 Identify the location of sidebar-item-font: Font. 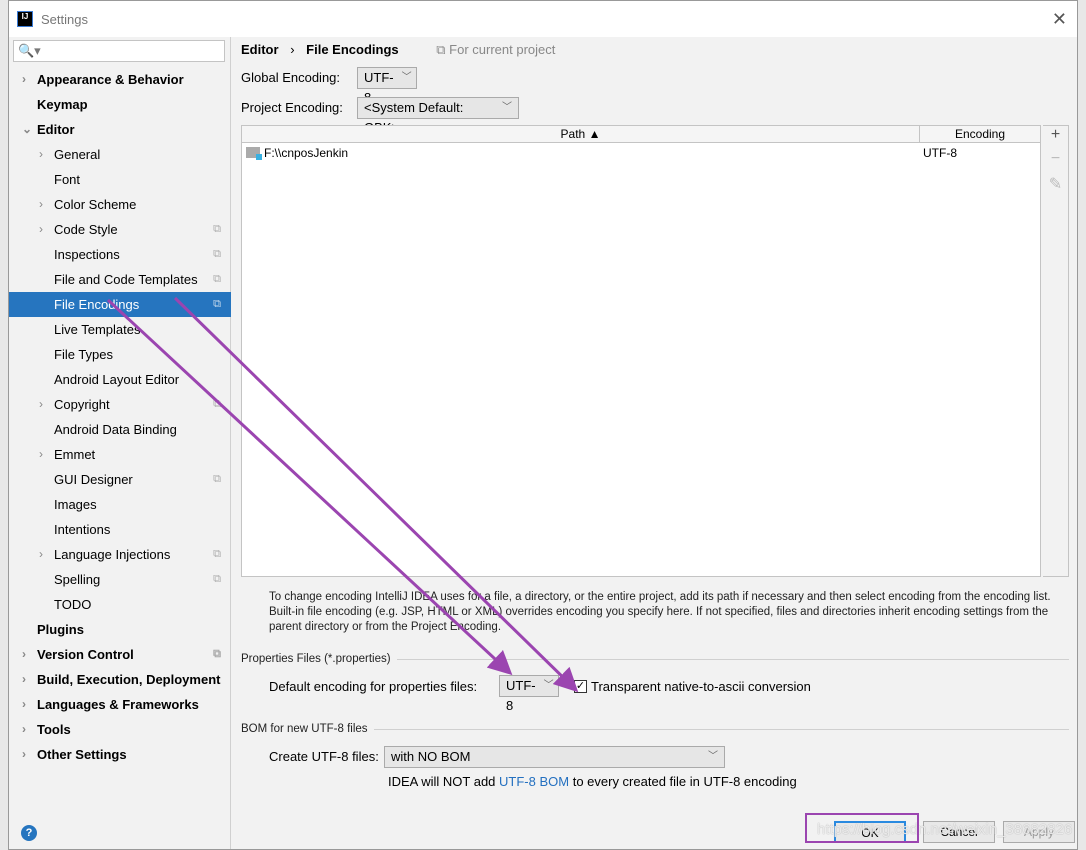
(120, 179).